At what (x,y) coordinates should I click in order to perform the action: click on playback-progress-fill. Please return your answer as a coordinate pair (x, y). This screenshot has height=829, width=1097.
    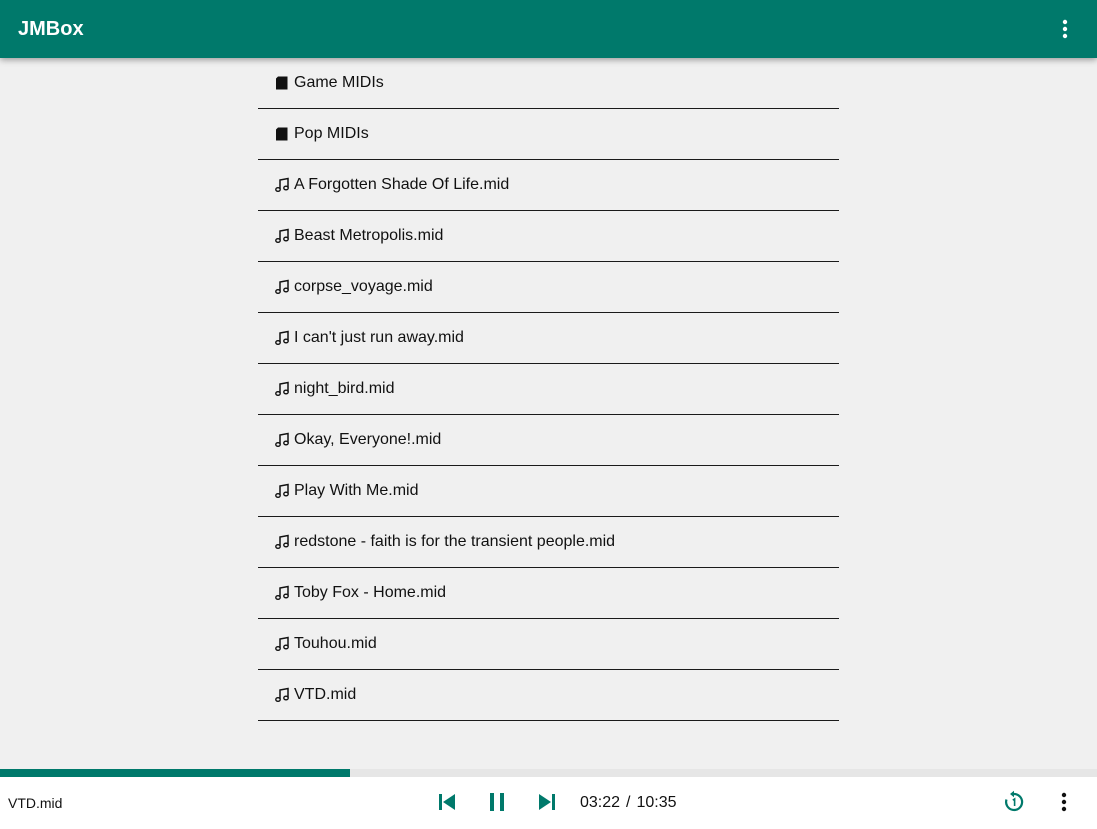
    Looking at the image, I should click on (175, 773).